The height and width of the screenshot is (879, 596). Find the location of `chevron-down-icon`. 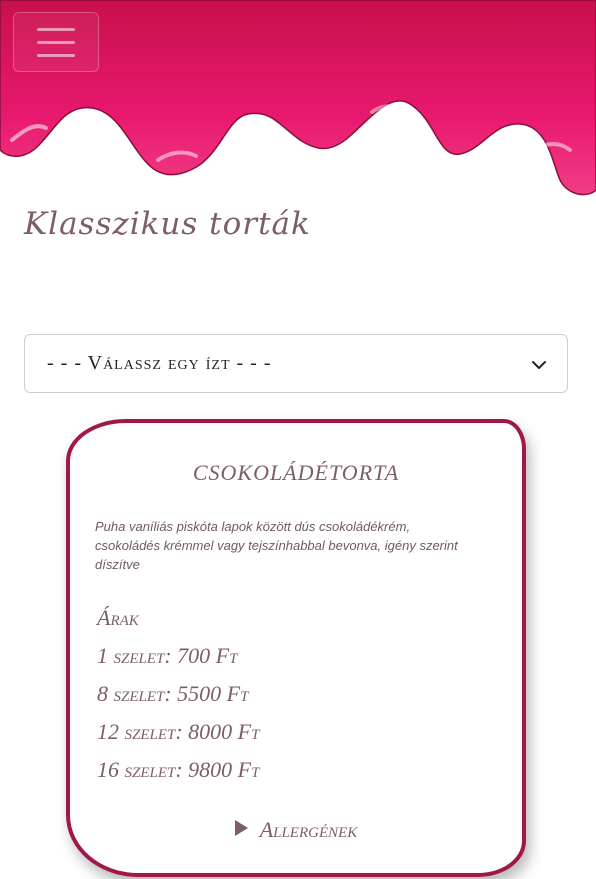

chevron-down-icon is located at coordinates (539, 365).